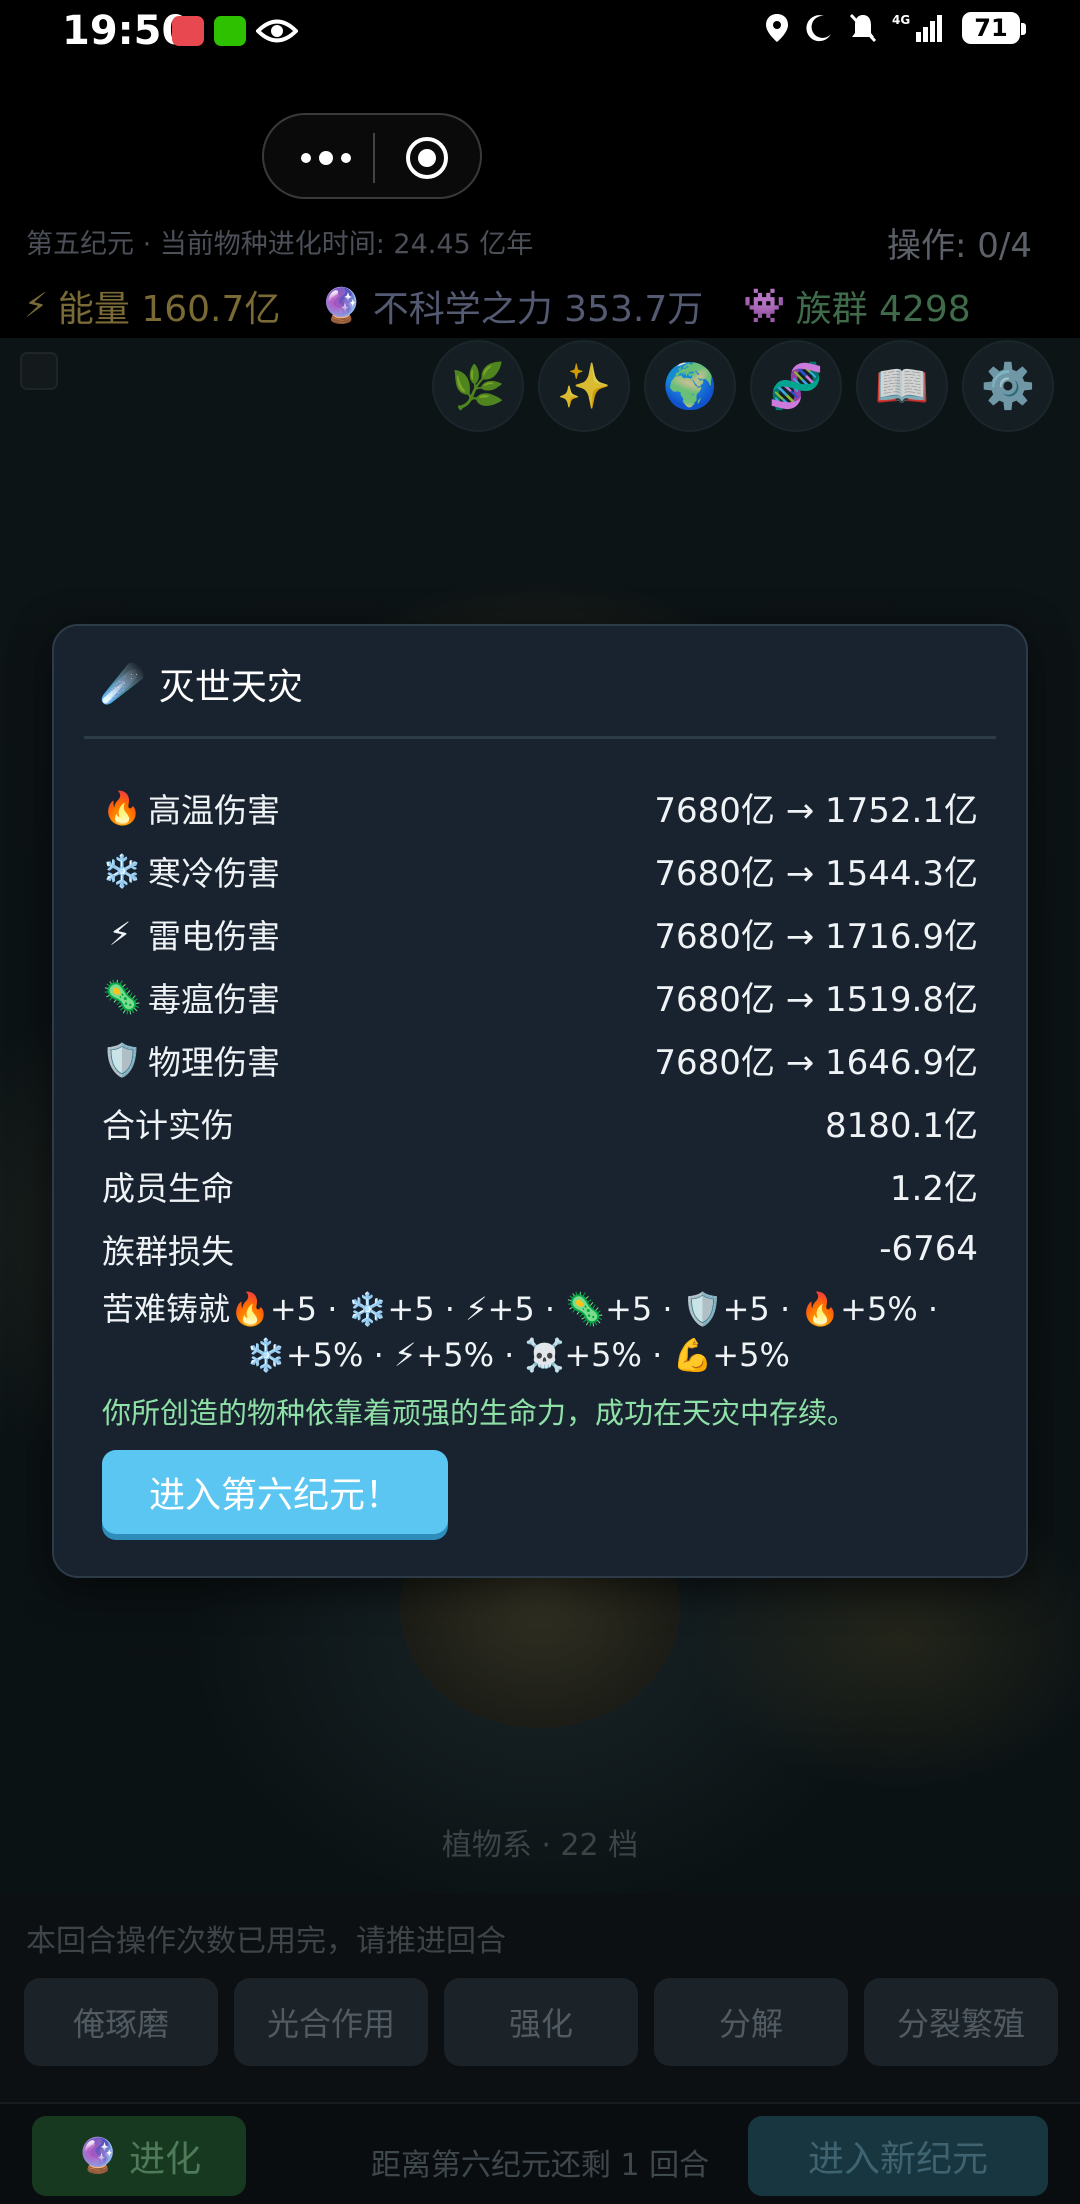 Image resolution: width=1080 pixels, height=2204 pixels. I want to click on resources-bar: ⚡ 能量 160.7亿 🔮 不科学之力 353.7万 👾 族群 4298, so click(517, 306).